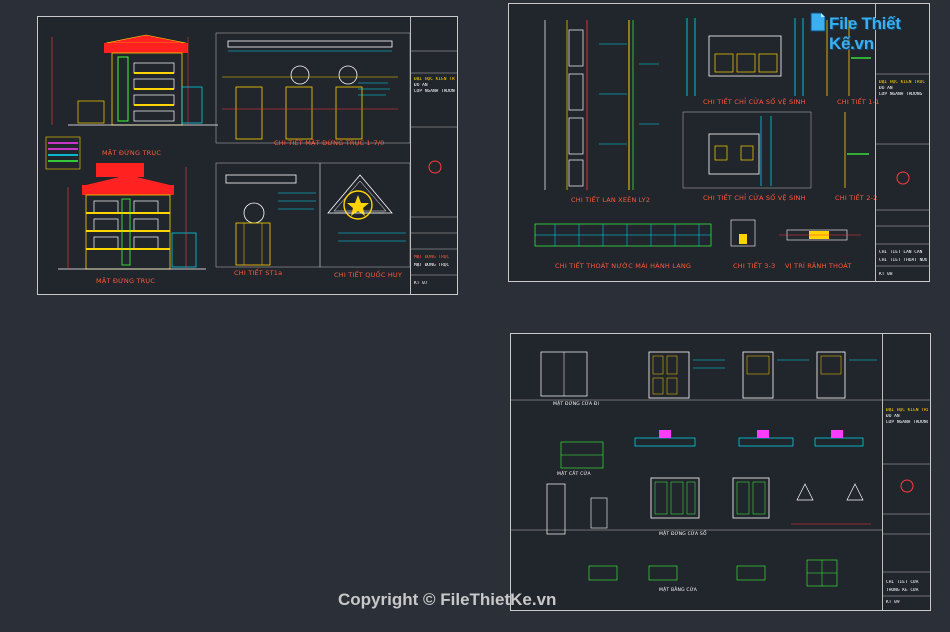 The width and height of the screenshot is (950, 632). I want to click on caption-detail-right-top: CHI TIẾT 1-1, so click(858, 102).